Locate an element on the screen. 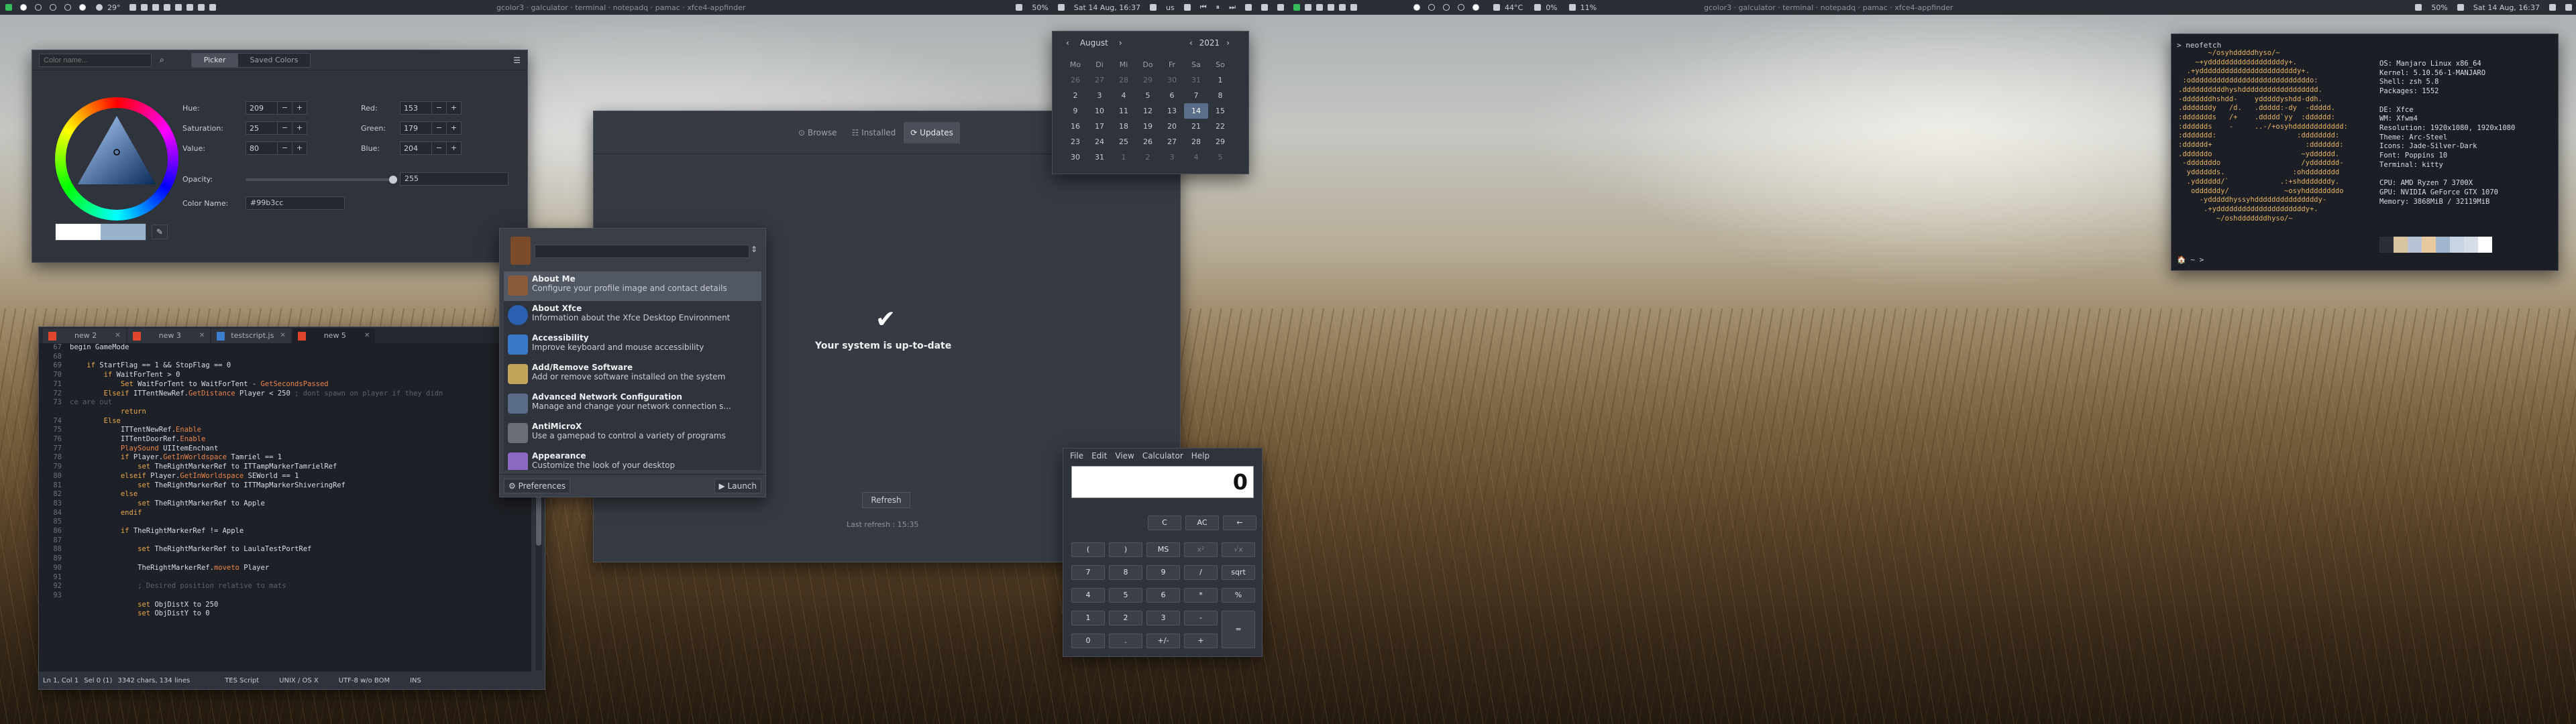 The height and width of the screenshot is (724, 2576). eol-select: UNIX / OS X is located at coordinates (299, 680).